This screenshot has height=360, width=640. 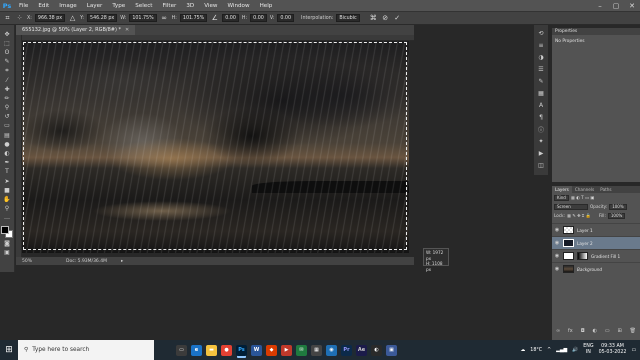 What do you see at coordinates (391, 350) in the screenshot?
I see `app-icon-extra: ▣` at bounding box center [391, 350].